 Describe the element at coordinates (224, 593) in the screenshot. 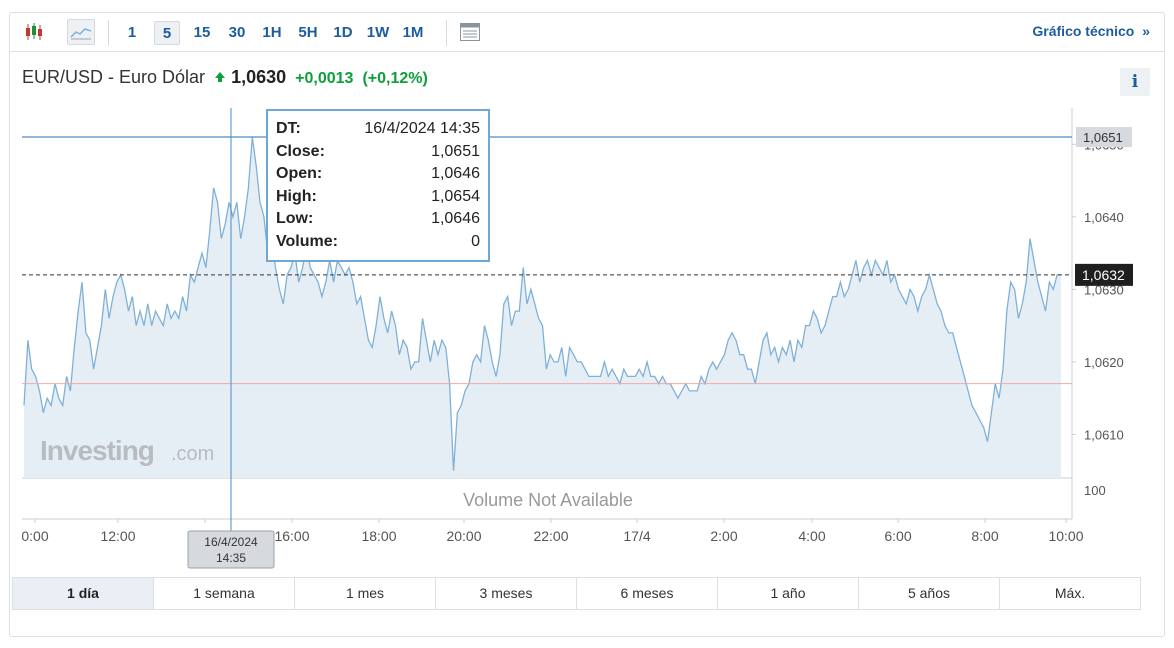

I see `range-tab: 1 semana` at that location.